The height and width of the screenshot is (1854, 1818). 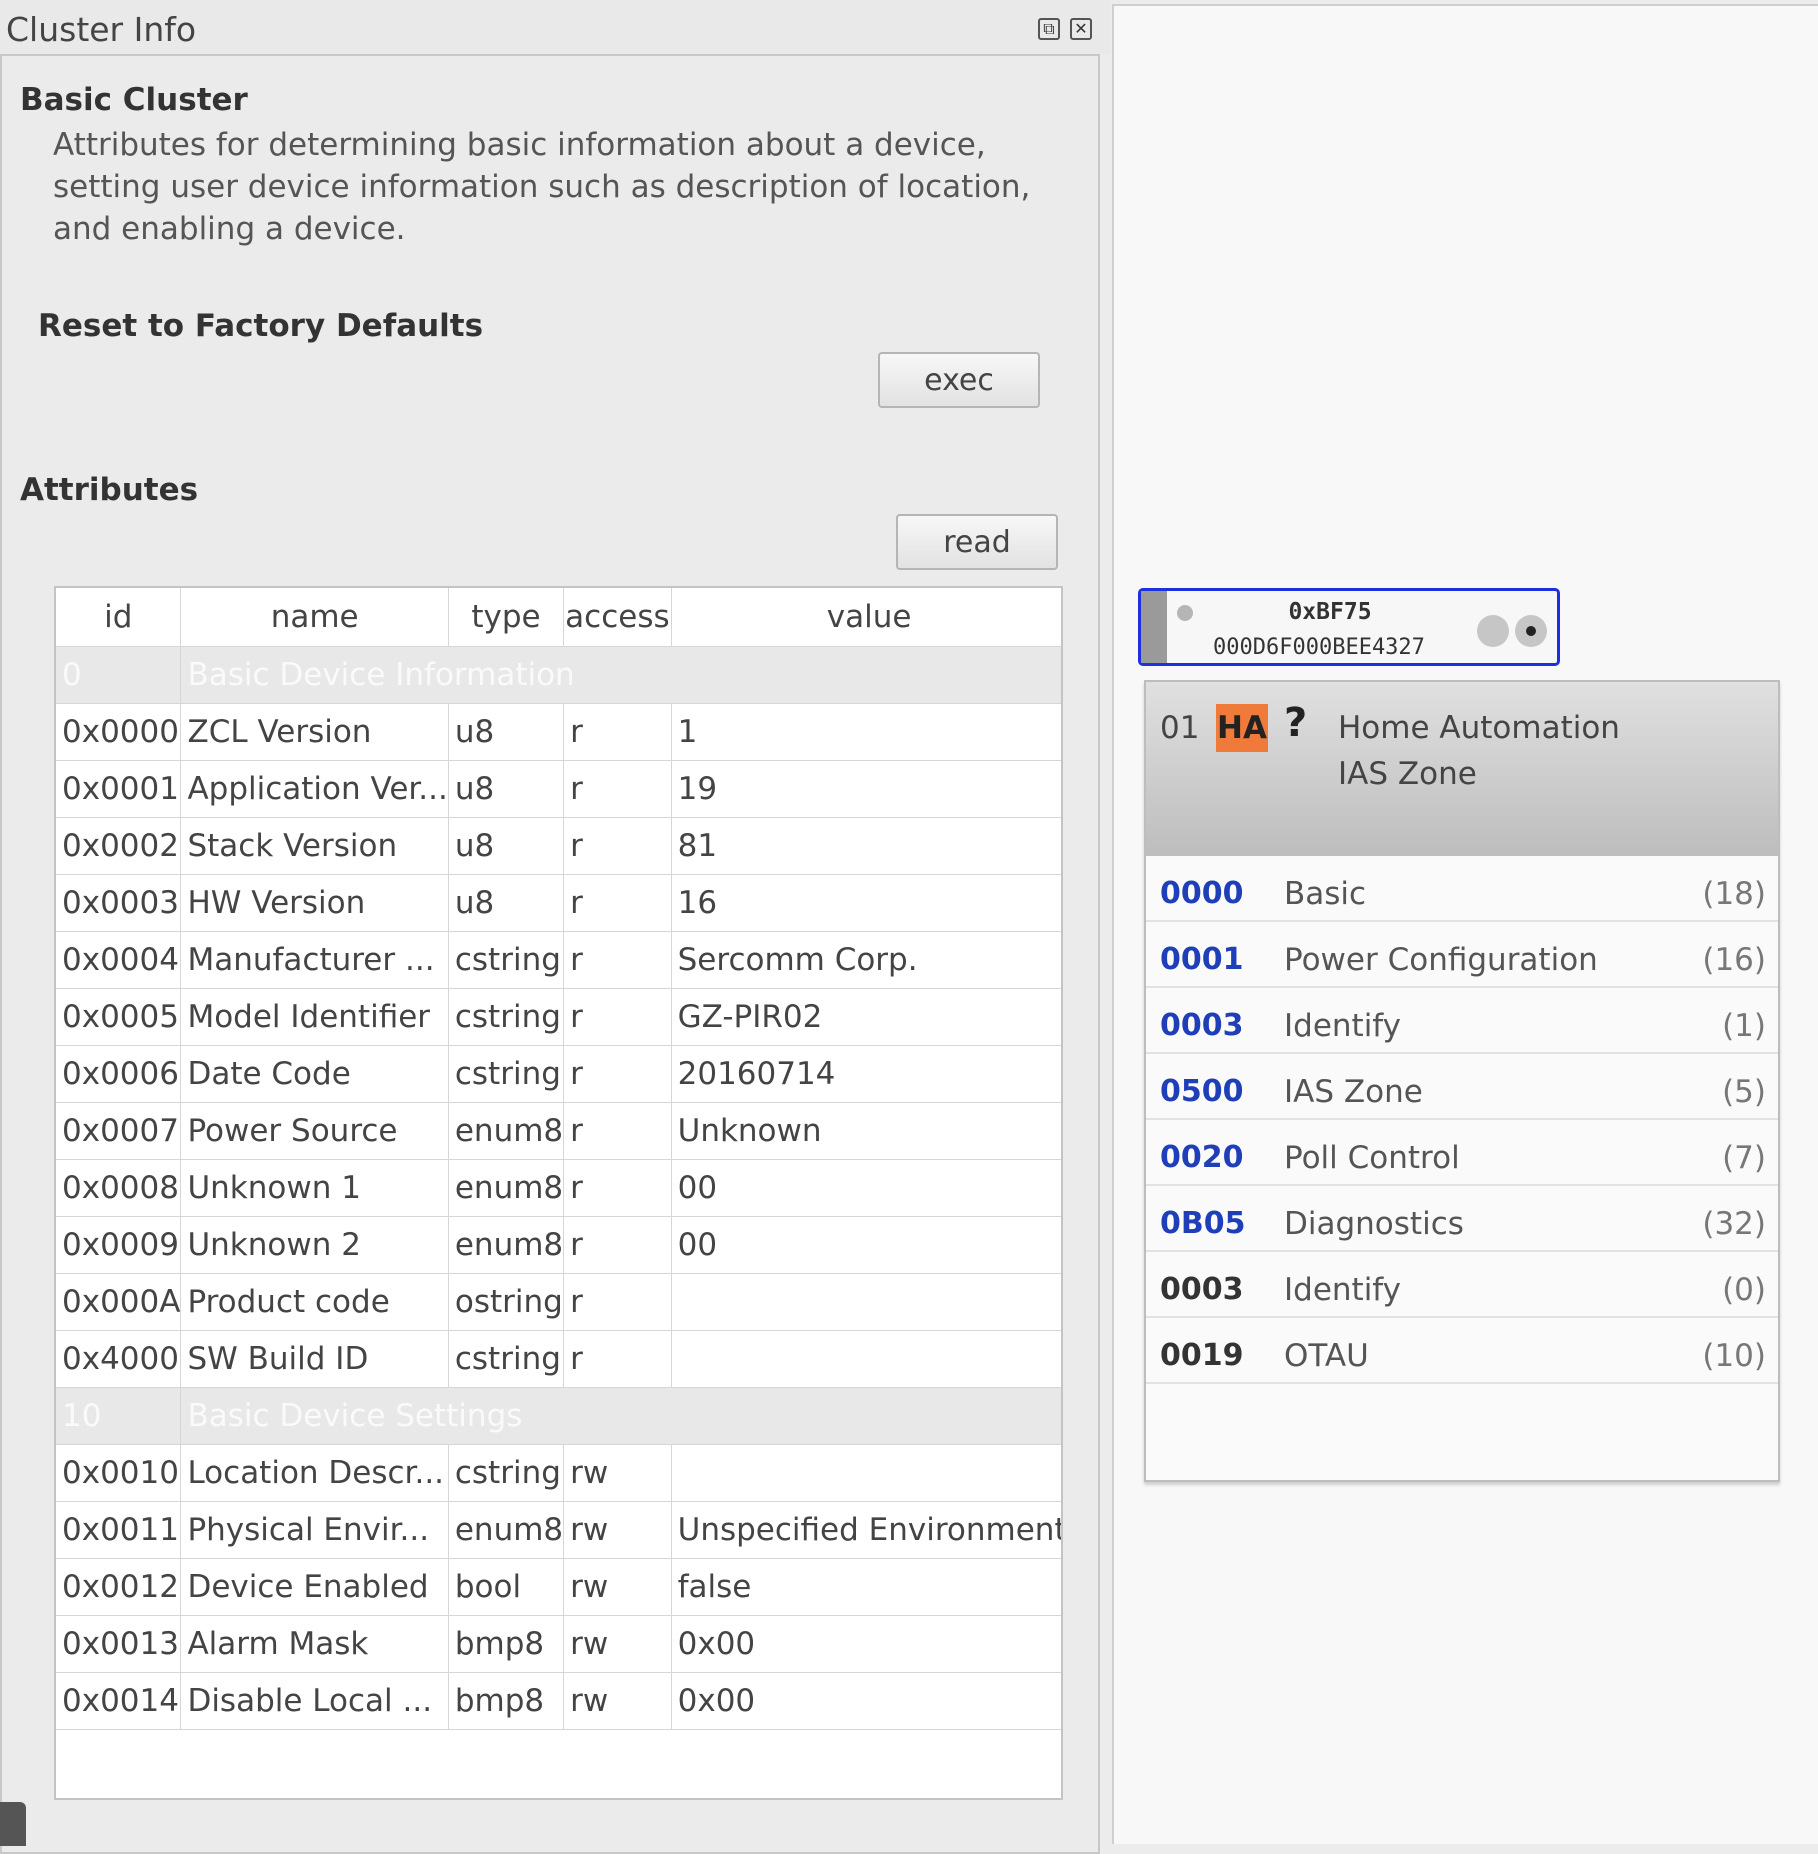 I want to click on table-row: 0x0010 Location Descr... cstring rw, so click(x=558, y=1473).